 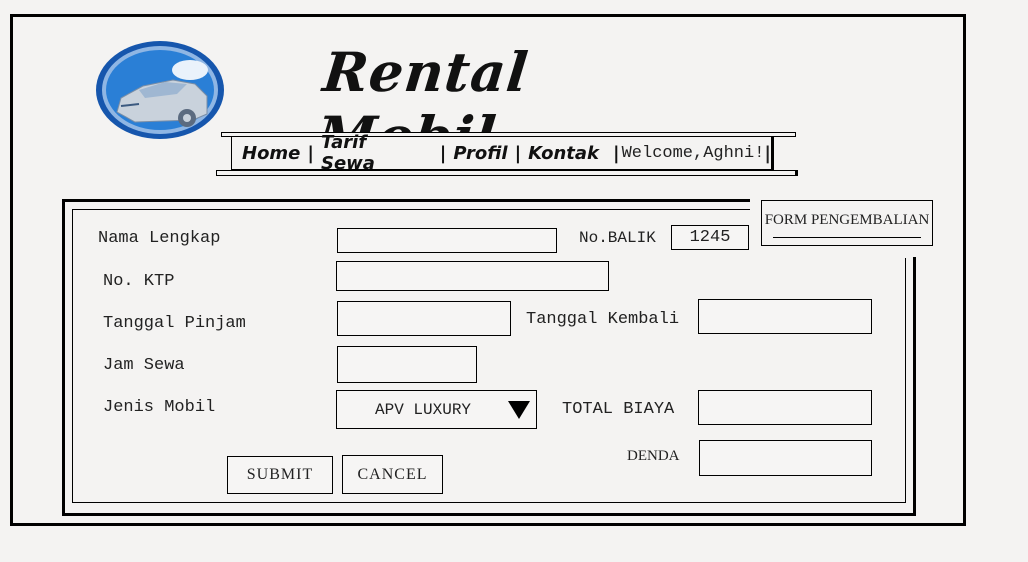 What do you see at coordinates (618, 409) in the screenshot?
I see `total-biaya-label: TOTAL BIAYA` at bounding box center [618, 409].